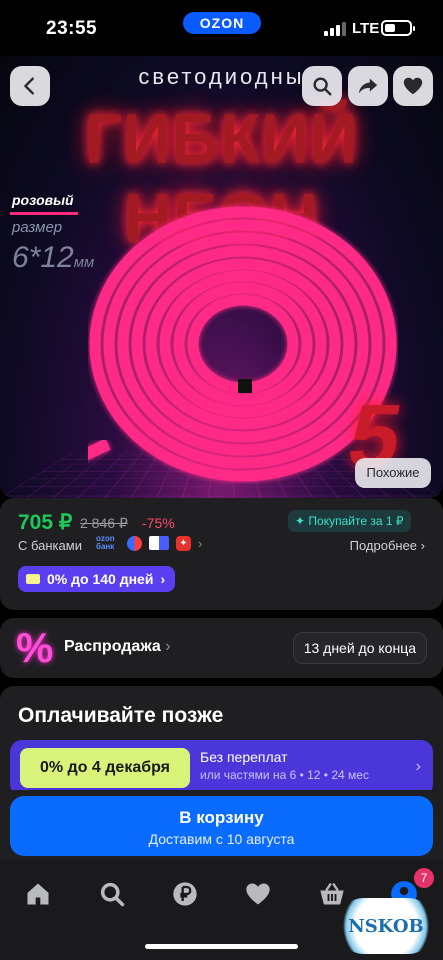 The width and height of the screenshot is (443, 960). I want to click on watermark-text: NSKOB, so click(386, 926).